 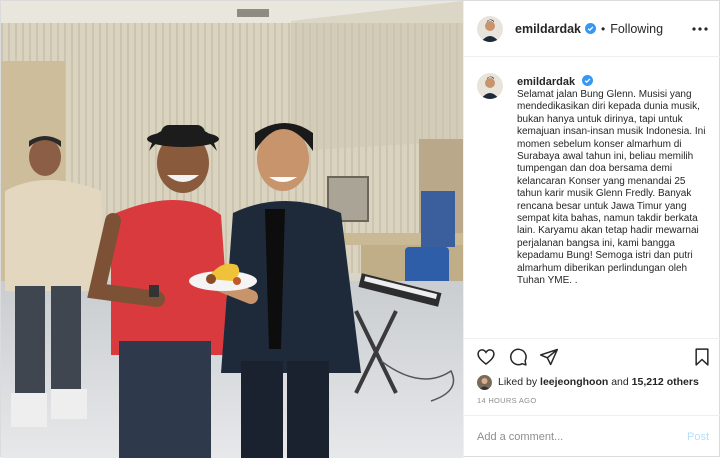 What do you see at coordinates (490, 28) in the screenshot?
I see `author-avatar` at bounding box center [490, 28].